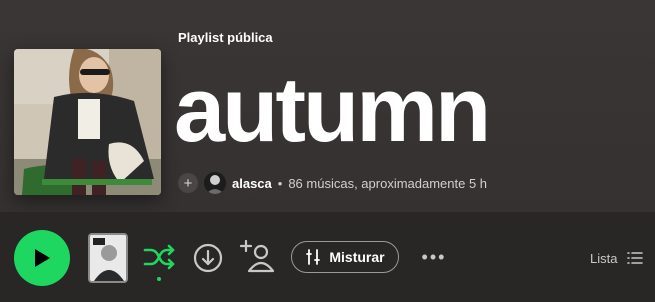 Image resolution: width=655 pixels, height=302 pixels. Describe the element at coordinates (357, 257) in the screenshot. I see `mix-button-label: Misturar` at that location.